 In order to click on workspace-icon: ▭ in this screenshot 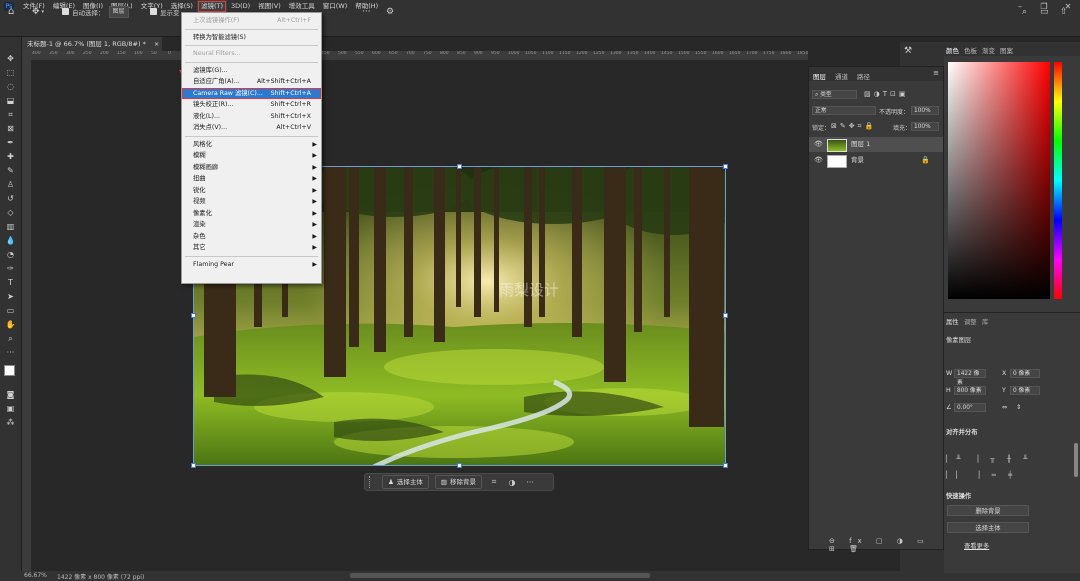, I will do `click(1044, 11)`.